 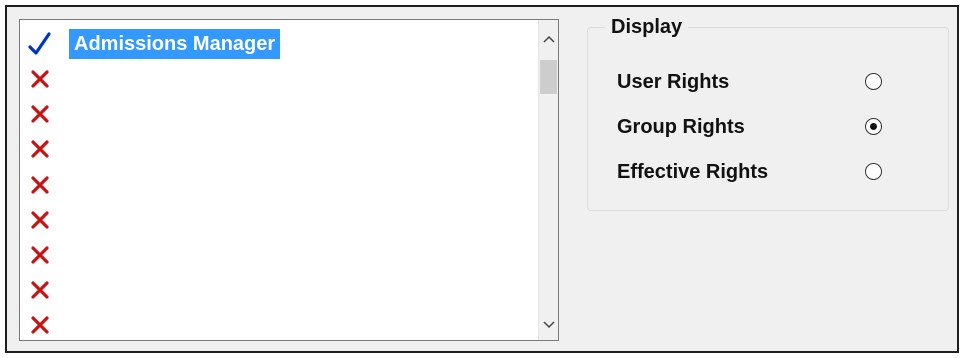 What do you see at coordinates (761, 82) in the screenshot?
I see `radio-user-rights: User Rights` at bounding box center [761, 82].